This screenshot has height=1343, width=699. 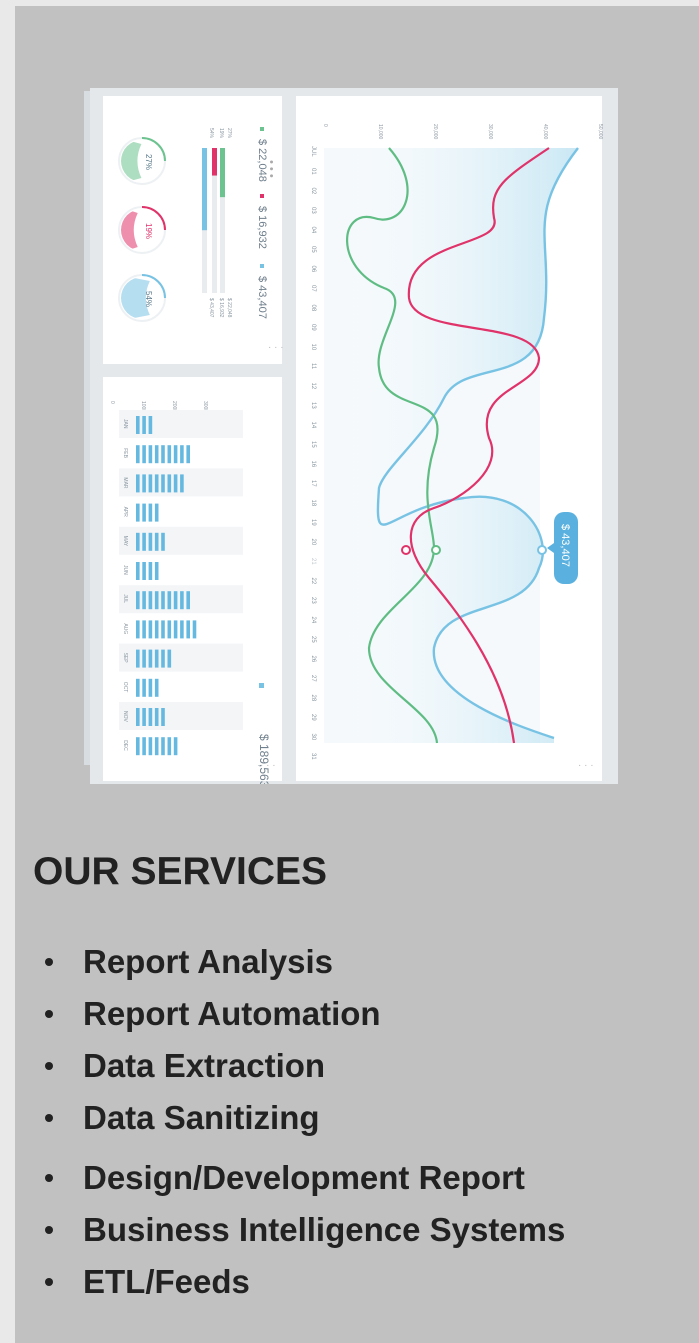 I want to click on day-tick: 07, so click(x=313, y=288).